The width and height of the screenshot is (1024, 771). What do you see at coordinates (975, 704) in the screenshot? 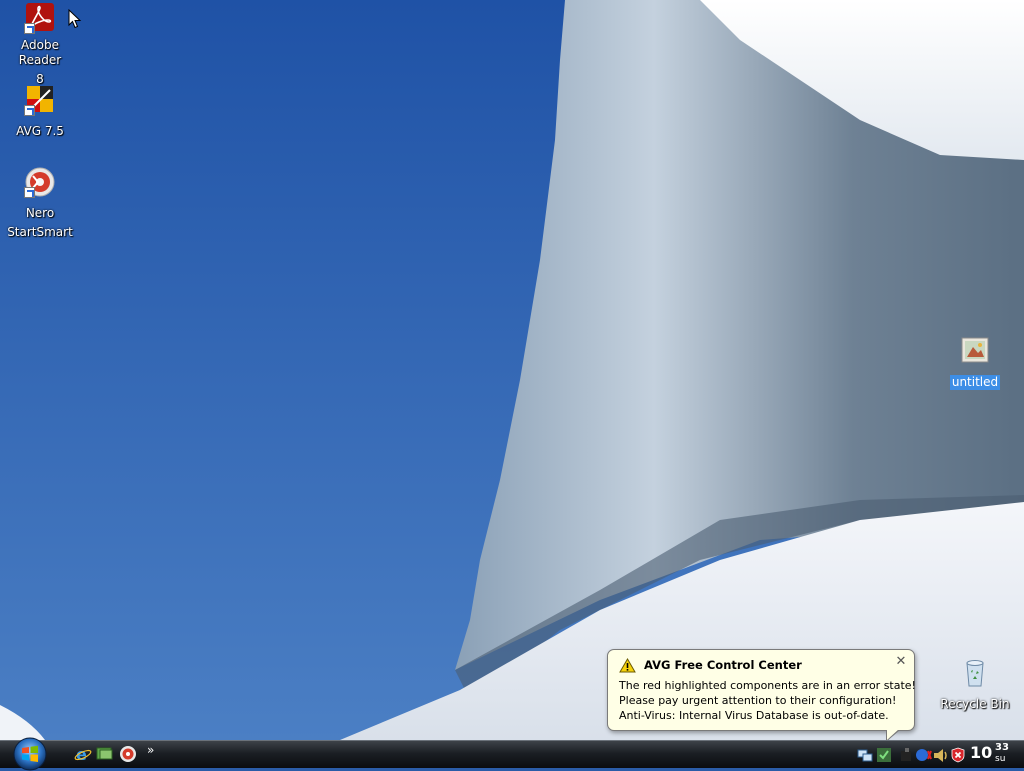
I see `desktop-icon-label: Recycle Bin` at bounding box center [975, 704].